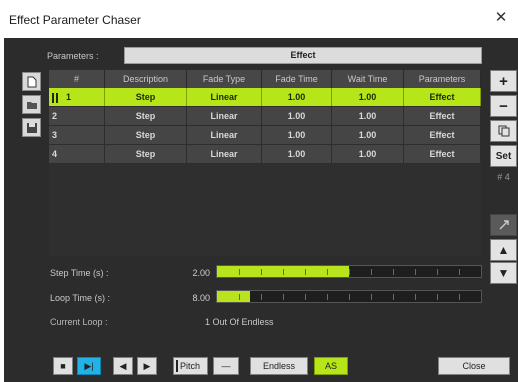 The width and height of the screenshot is (518, 382). What do you see at coordinates (80, 298) in the screenshot?
I see `loop-time-label: Loop Time (s) :` at bounding box center [80, 298].